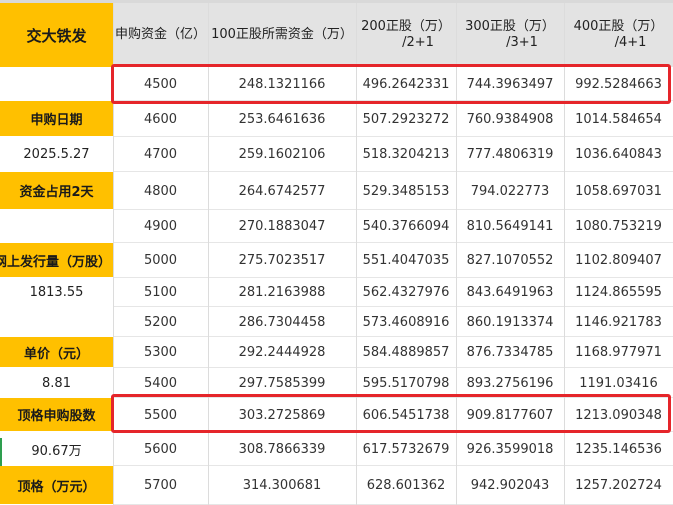  What do you see at coordinates (160, 191) in the screenshot?
I see `table-cell: 4800` at bounding box center [160, 191].